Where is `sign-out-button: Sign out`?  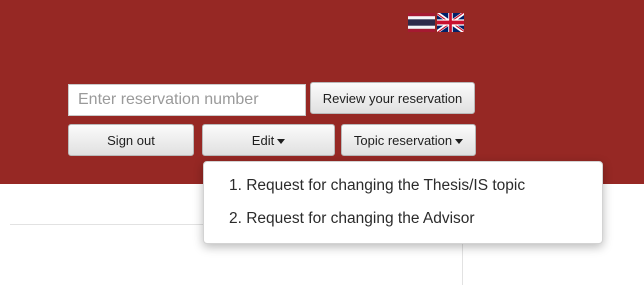 sign-out-button: Sign out is located at coordinates (131, 140).